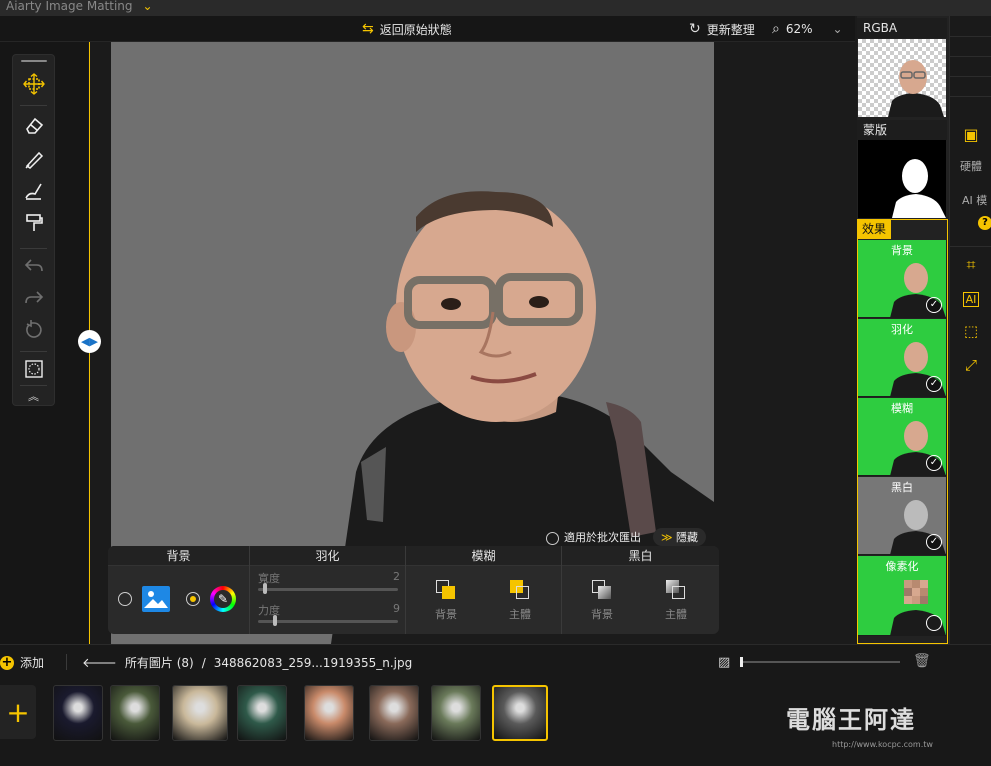 Image resolution: width=991 pixels, height=766 pixels. What do you see at coordinates (313, 662) in the screenshot?
I see `current-filename: 348862083_259...1919355_n.jpg` at bounding box center [313, 662].